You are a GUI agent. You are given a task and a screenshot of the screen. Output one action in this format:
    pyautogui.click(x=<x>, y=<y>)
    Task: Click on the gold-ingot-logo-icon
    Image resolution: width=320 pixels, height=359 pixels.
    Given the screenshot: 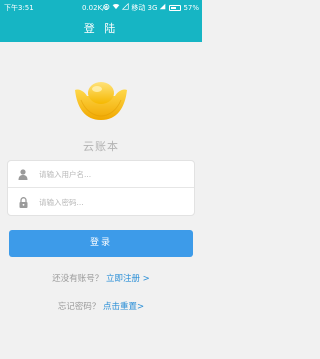 What is the action you would take?
    pyautogui.click(x=101, y=100)
    